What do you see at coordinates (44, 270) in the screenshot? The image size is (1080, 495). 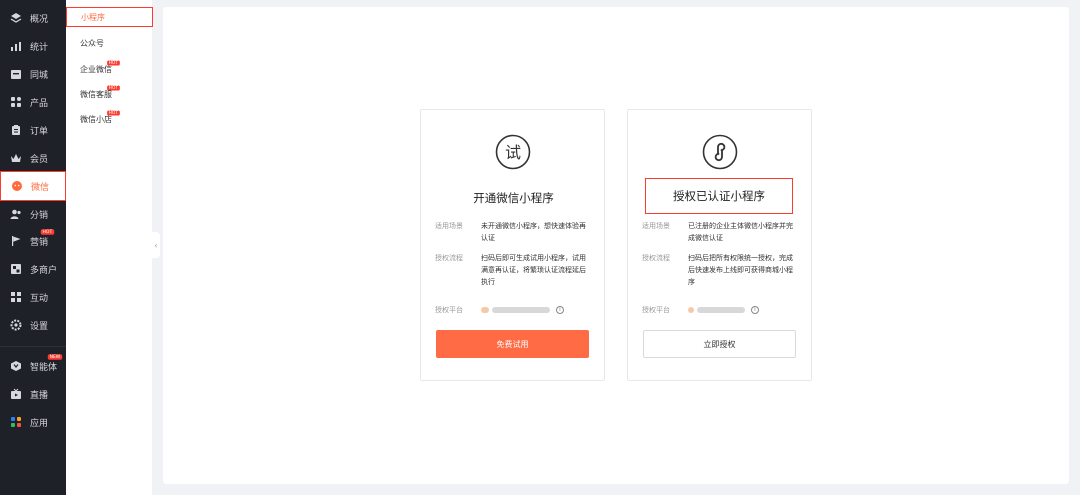 I see `nav-label: 多商户` at bounding box center [44, 270].